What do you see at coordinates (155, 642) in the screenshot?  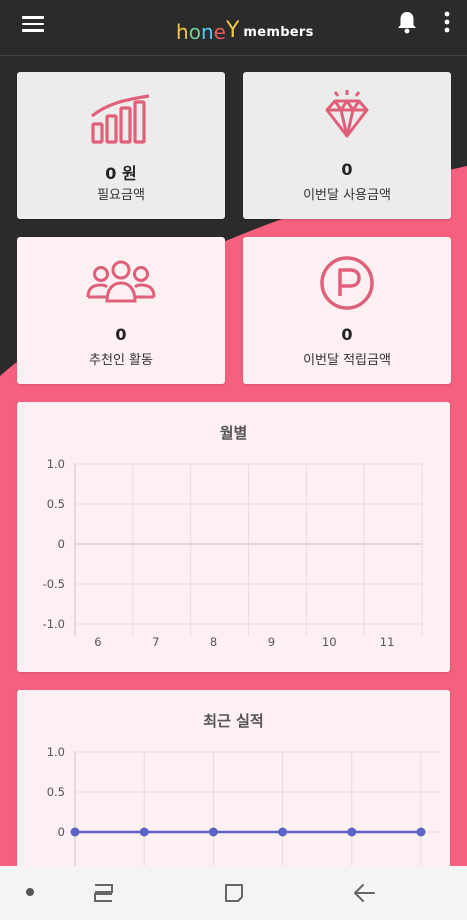 I see `x-tick-label: 7` at bounding box center [155, 642].